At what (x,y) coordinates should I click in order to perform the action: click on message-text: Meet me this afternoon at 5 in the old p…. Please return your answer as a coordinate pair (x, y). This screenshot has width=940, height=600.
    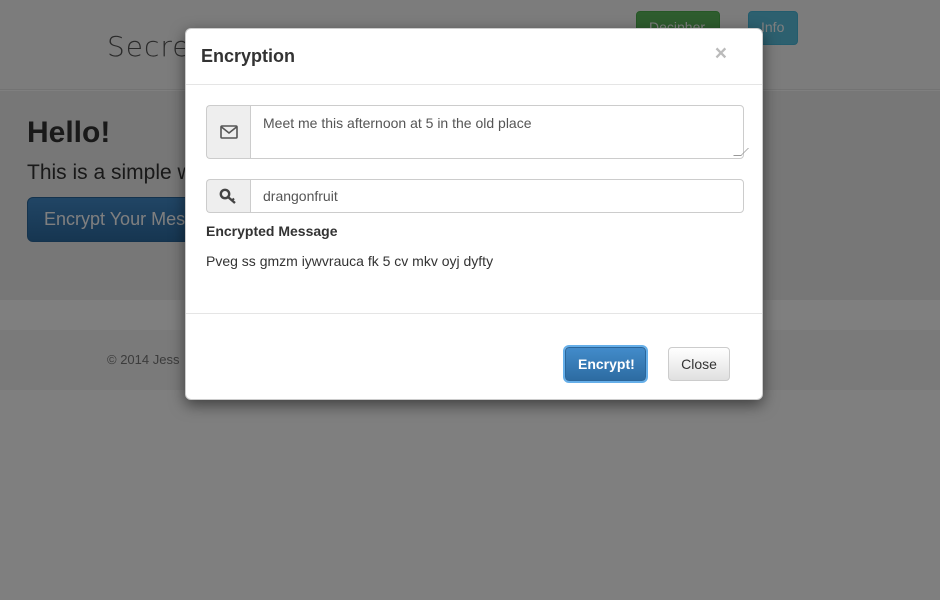
    Looking at the image, I should click on (397, 123).